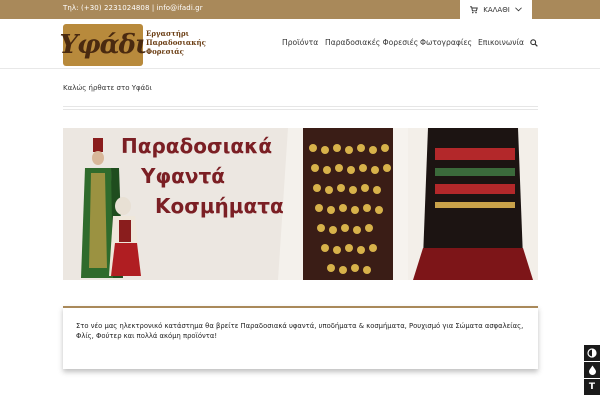 The image size is (600, 400). Describe the element at coordinates (534, 43) in the screenshot. I see `search-icon` at that location.